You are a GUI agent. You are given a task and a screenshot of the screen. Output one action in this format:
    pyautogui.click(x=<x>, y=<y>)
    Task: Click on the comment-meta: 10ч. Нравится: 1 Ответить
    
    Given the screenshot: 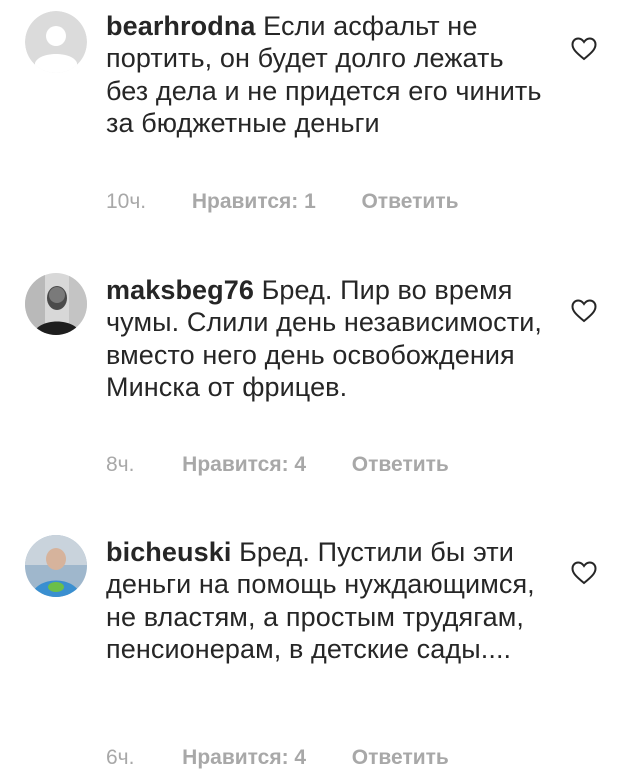 What is the action you would take?
    pyautogui.click(x=282, y=202)
    